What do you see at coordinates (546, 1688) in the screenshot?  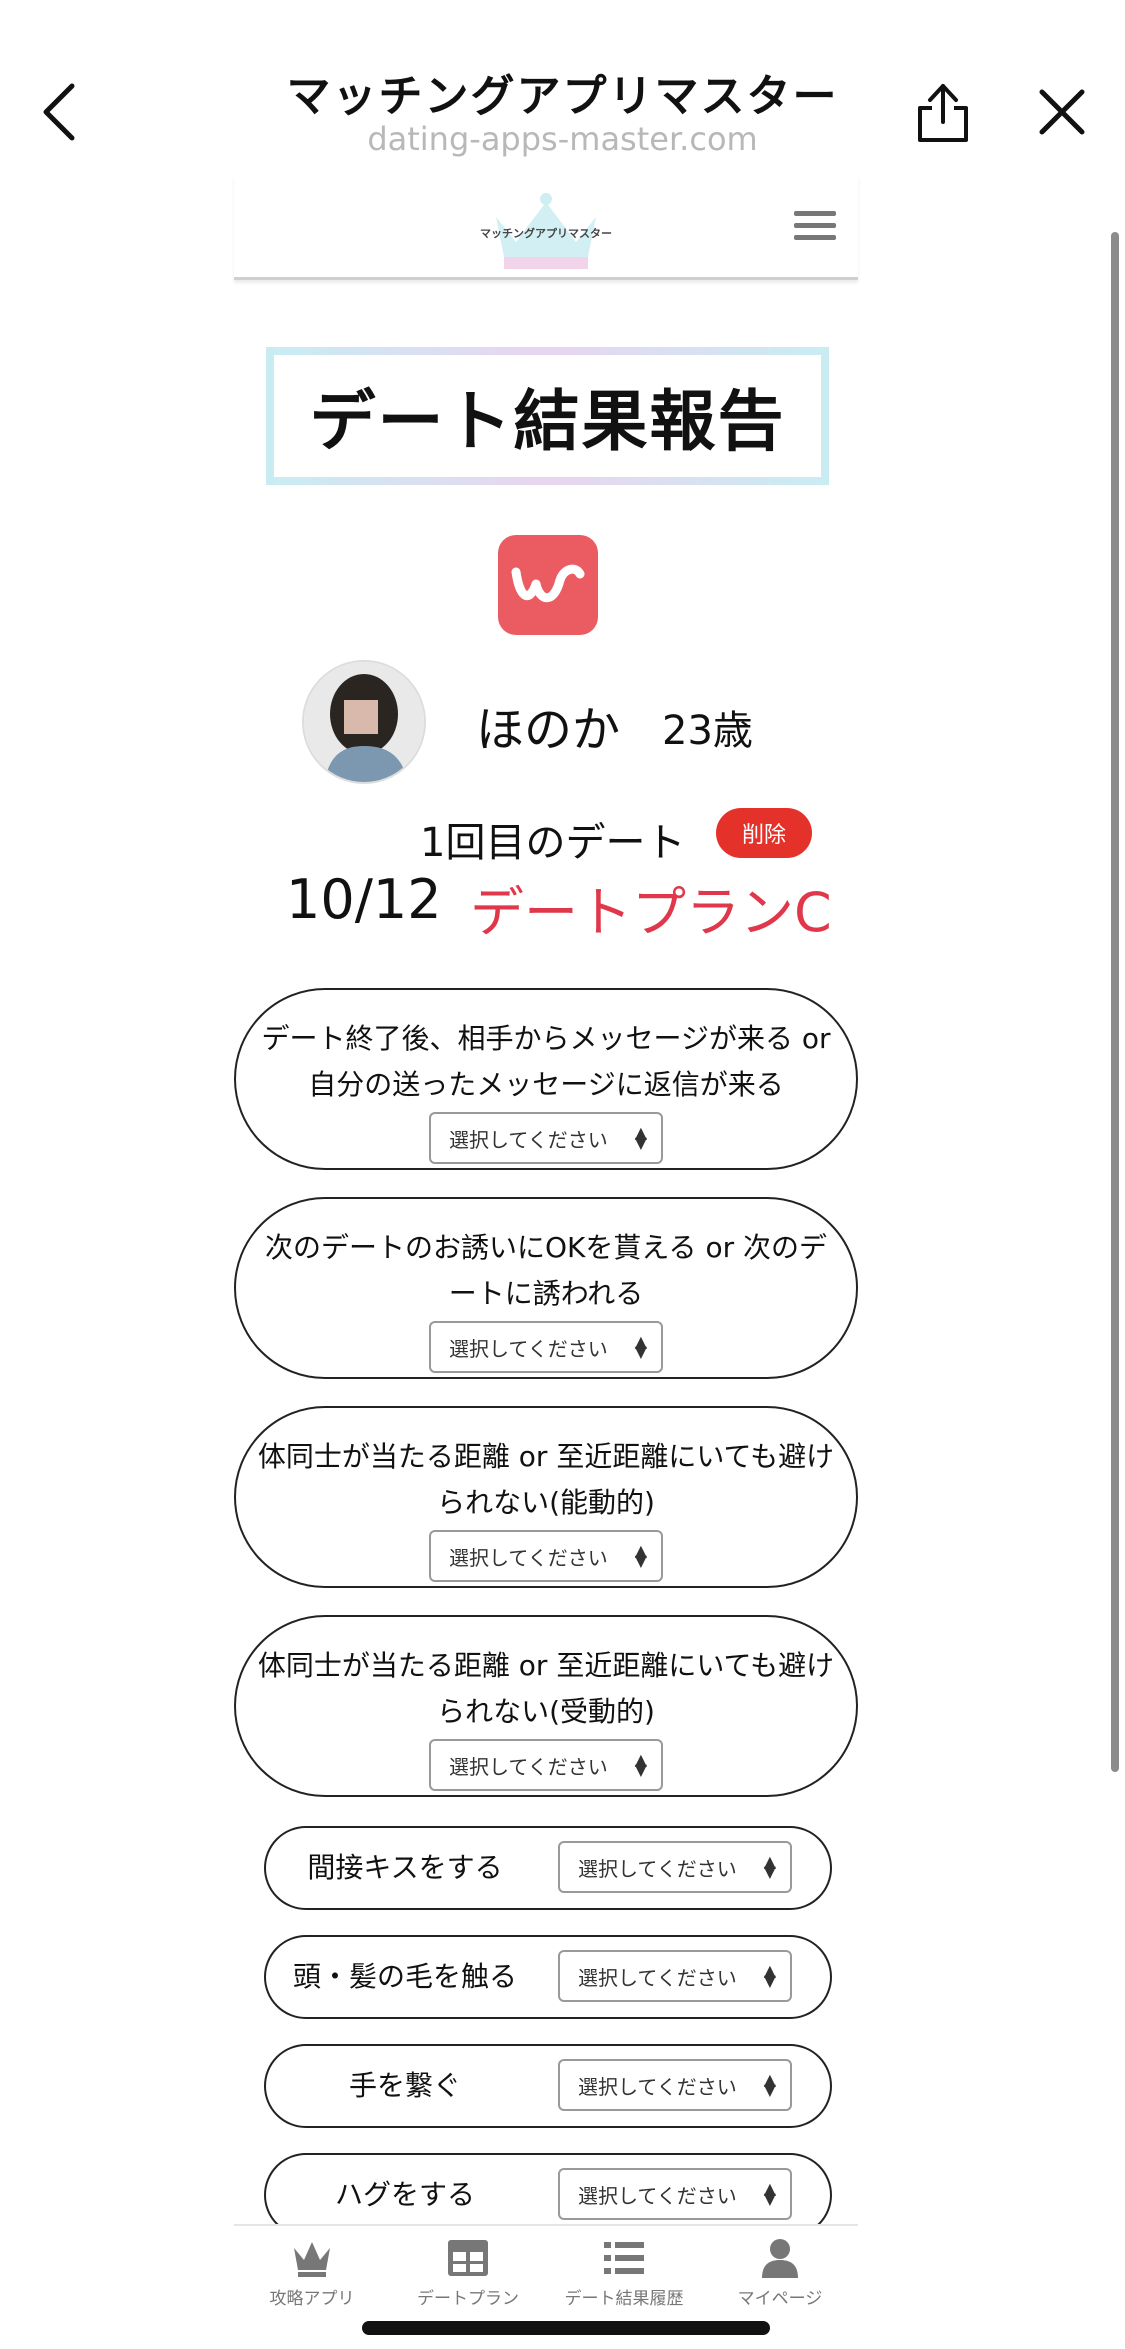 I see `question-text: 体同士が当たる距離 or 至近距離にいても避けられない(受動的)` at bounding box center [546, 1688].